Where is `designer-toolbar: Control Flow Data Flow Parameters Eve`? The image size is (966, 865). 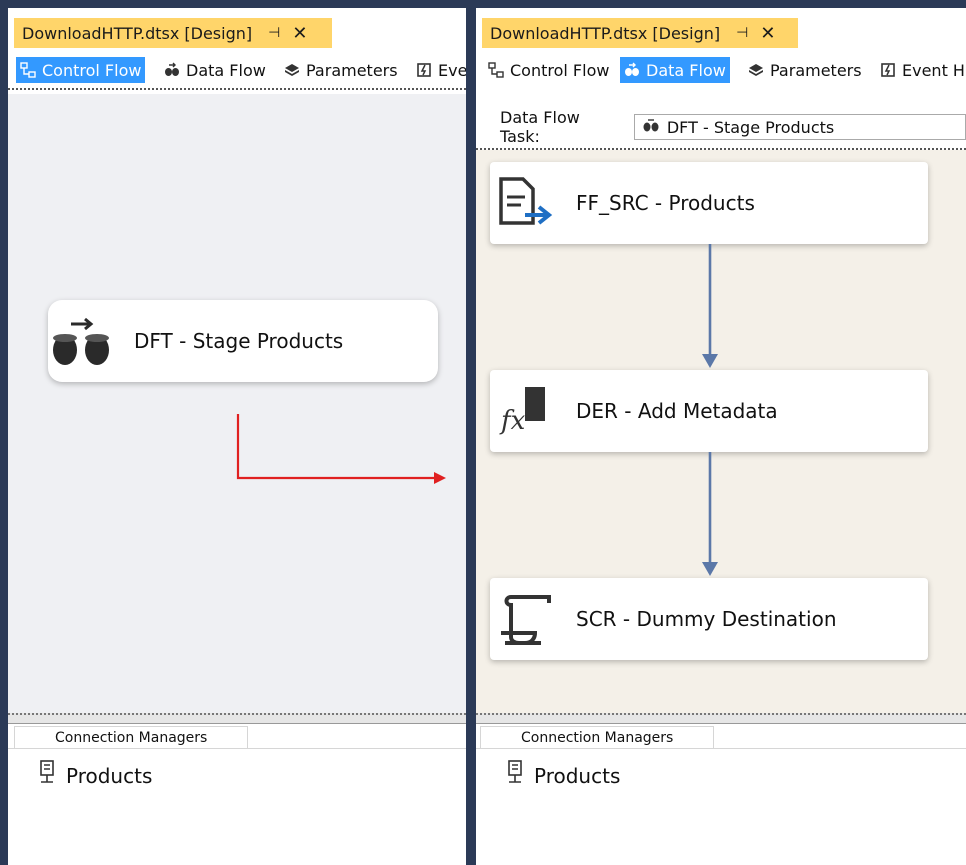 designer-toolbar: Control Flow Data Flow Parameters Eve is located at coordinates (237, 69).